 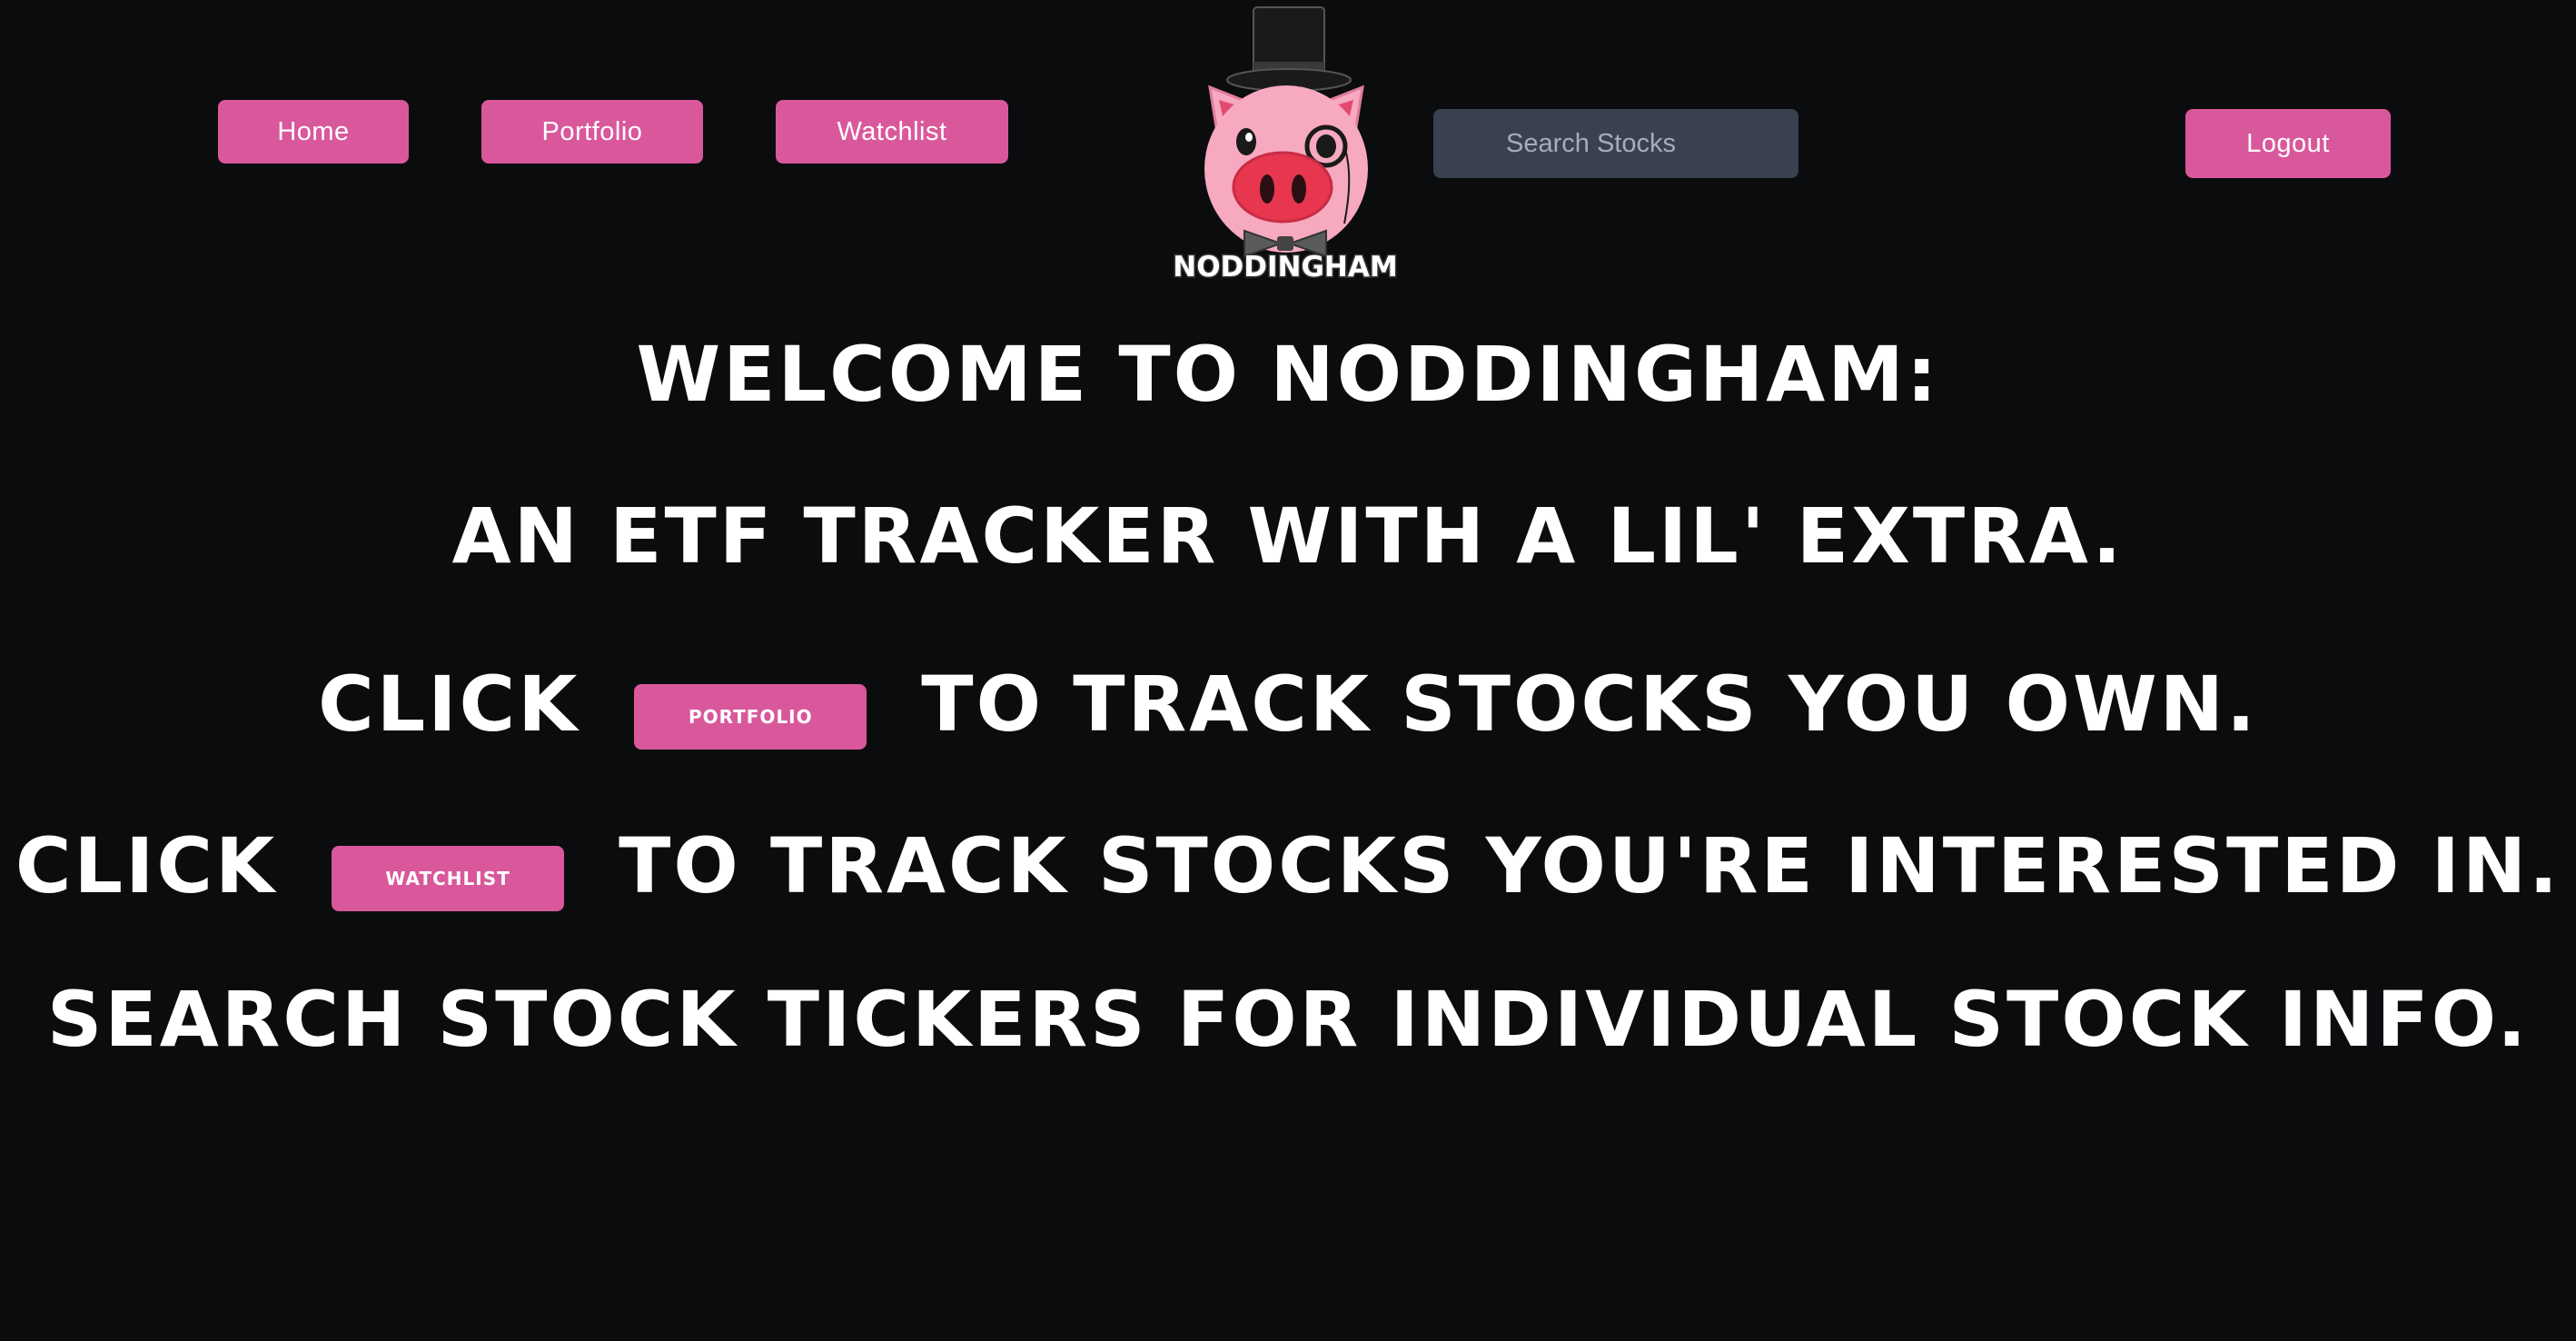 What do you see at coordinates (1285, 267) in the screenshot?
I see `logo-text: NODDINGHAM` at bounding box center [1285, 267].